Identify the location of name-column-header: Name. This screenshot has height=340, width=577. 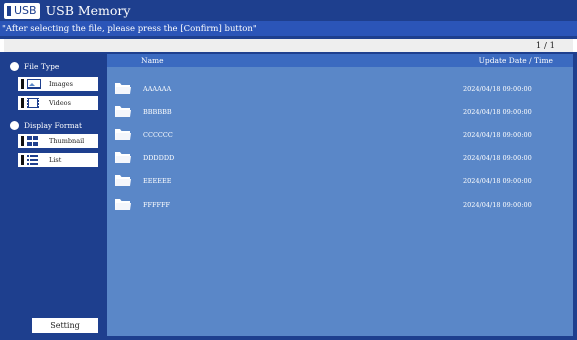
(152, 60).